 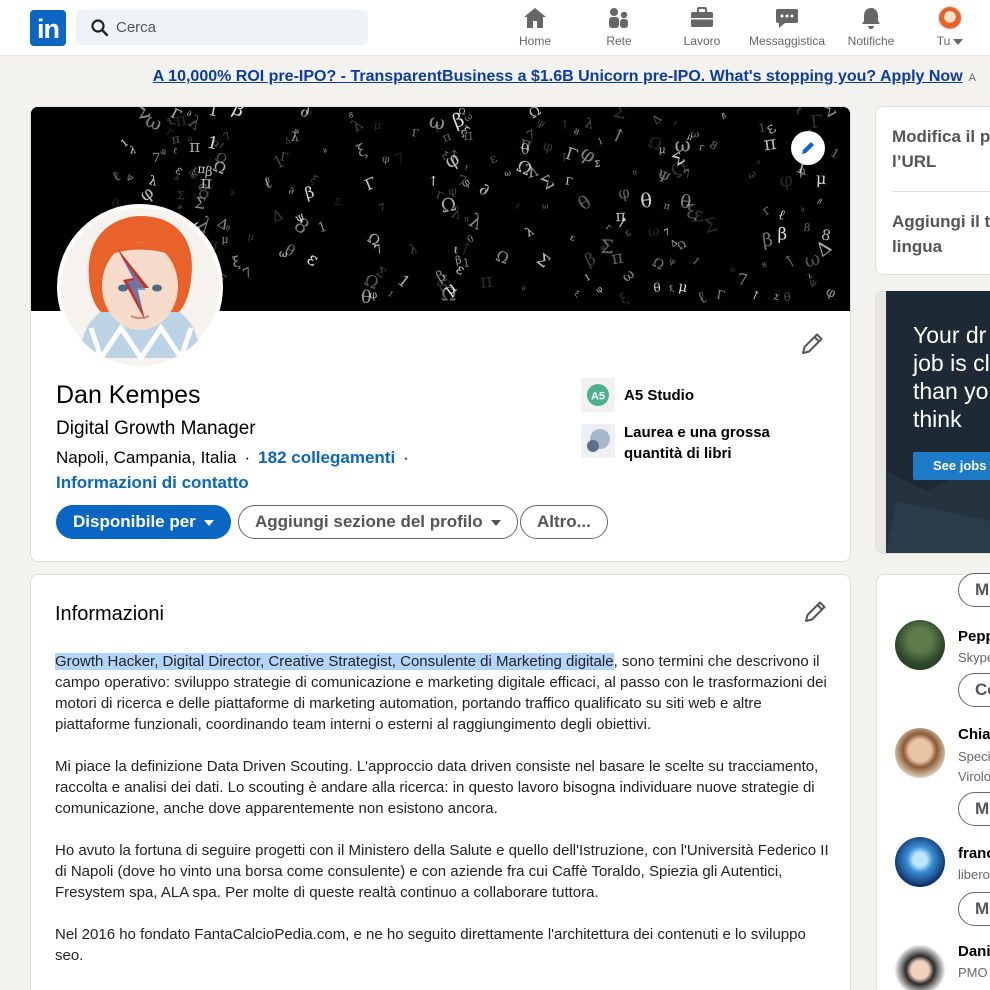 I want to click on ad-headline: Your dr job is cl than yo think, so click(x=951, y=377).